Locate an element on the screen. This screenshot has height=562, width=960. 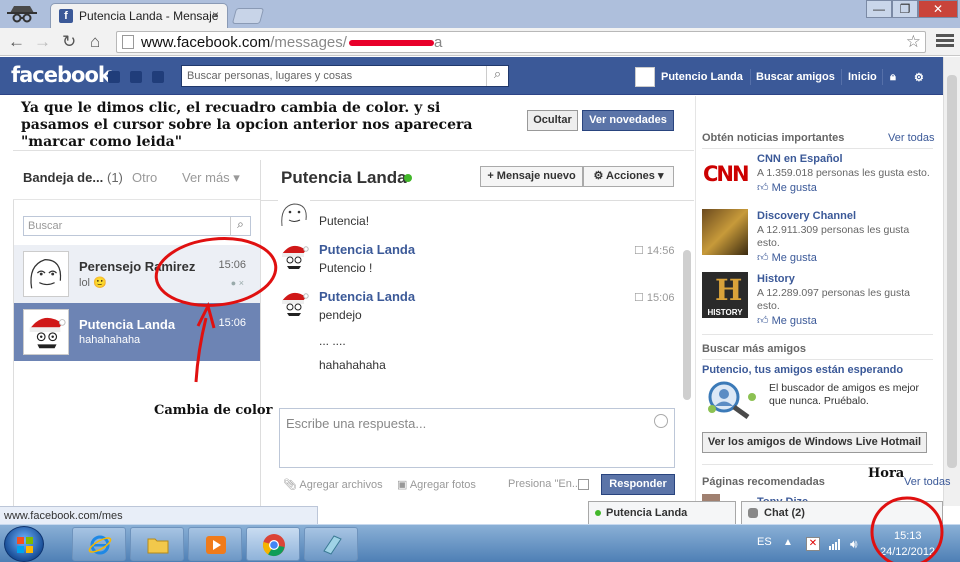
conversation-title: Putencia Landa is located at coordinates (344, 177).